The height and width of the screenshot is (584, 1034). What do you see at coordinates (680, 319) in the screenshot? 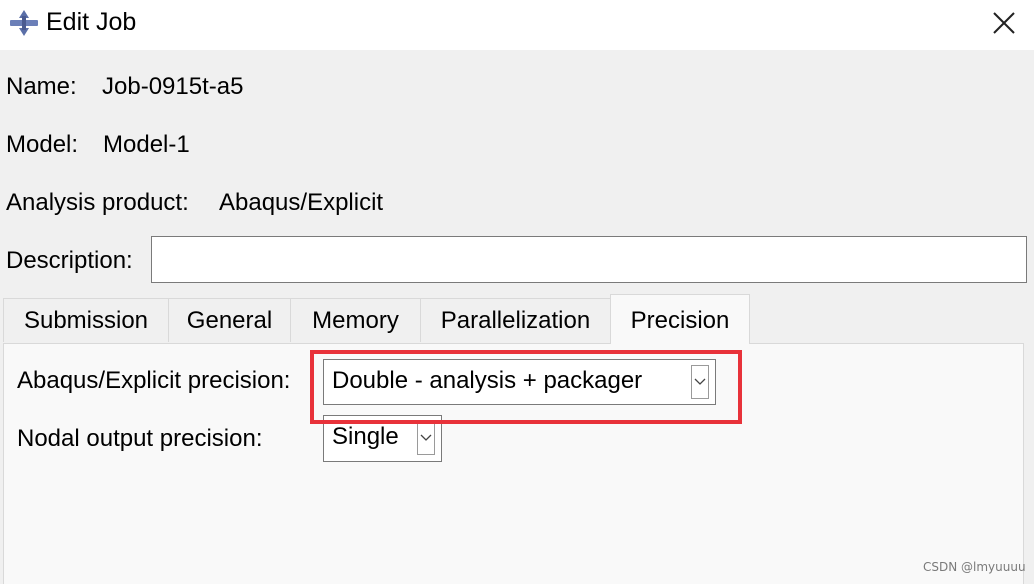
I see `tab-precision: Precision` at bounding box center [680, 319].